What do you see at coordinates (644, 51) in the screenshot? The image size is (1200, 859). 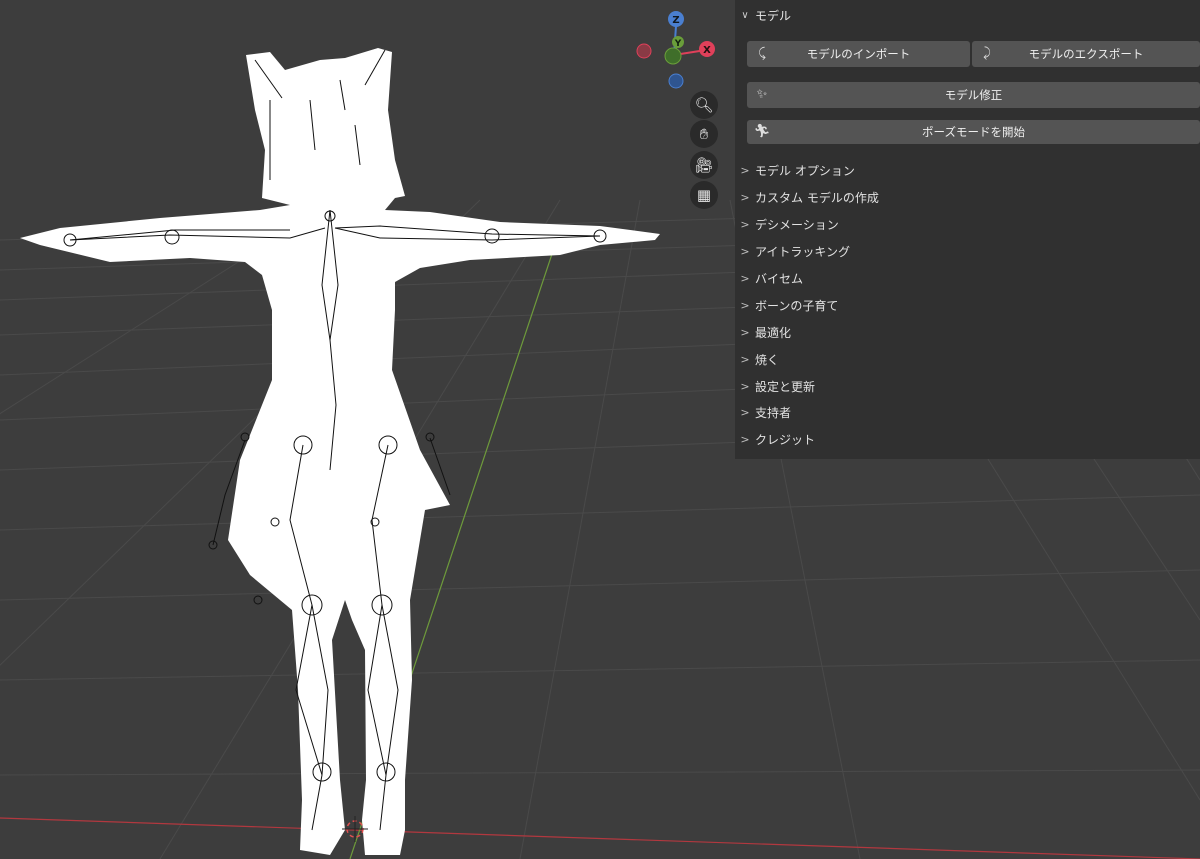 I see `gizmo-neg-x-axis` at bounding box center [644, 51].